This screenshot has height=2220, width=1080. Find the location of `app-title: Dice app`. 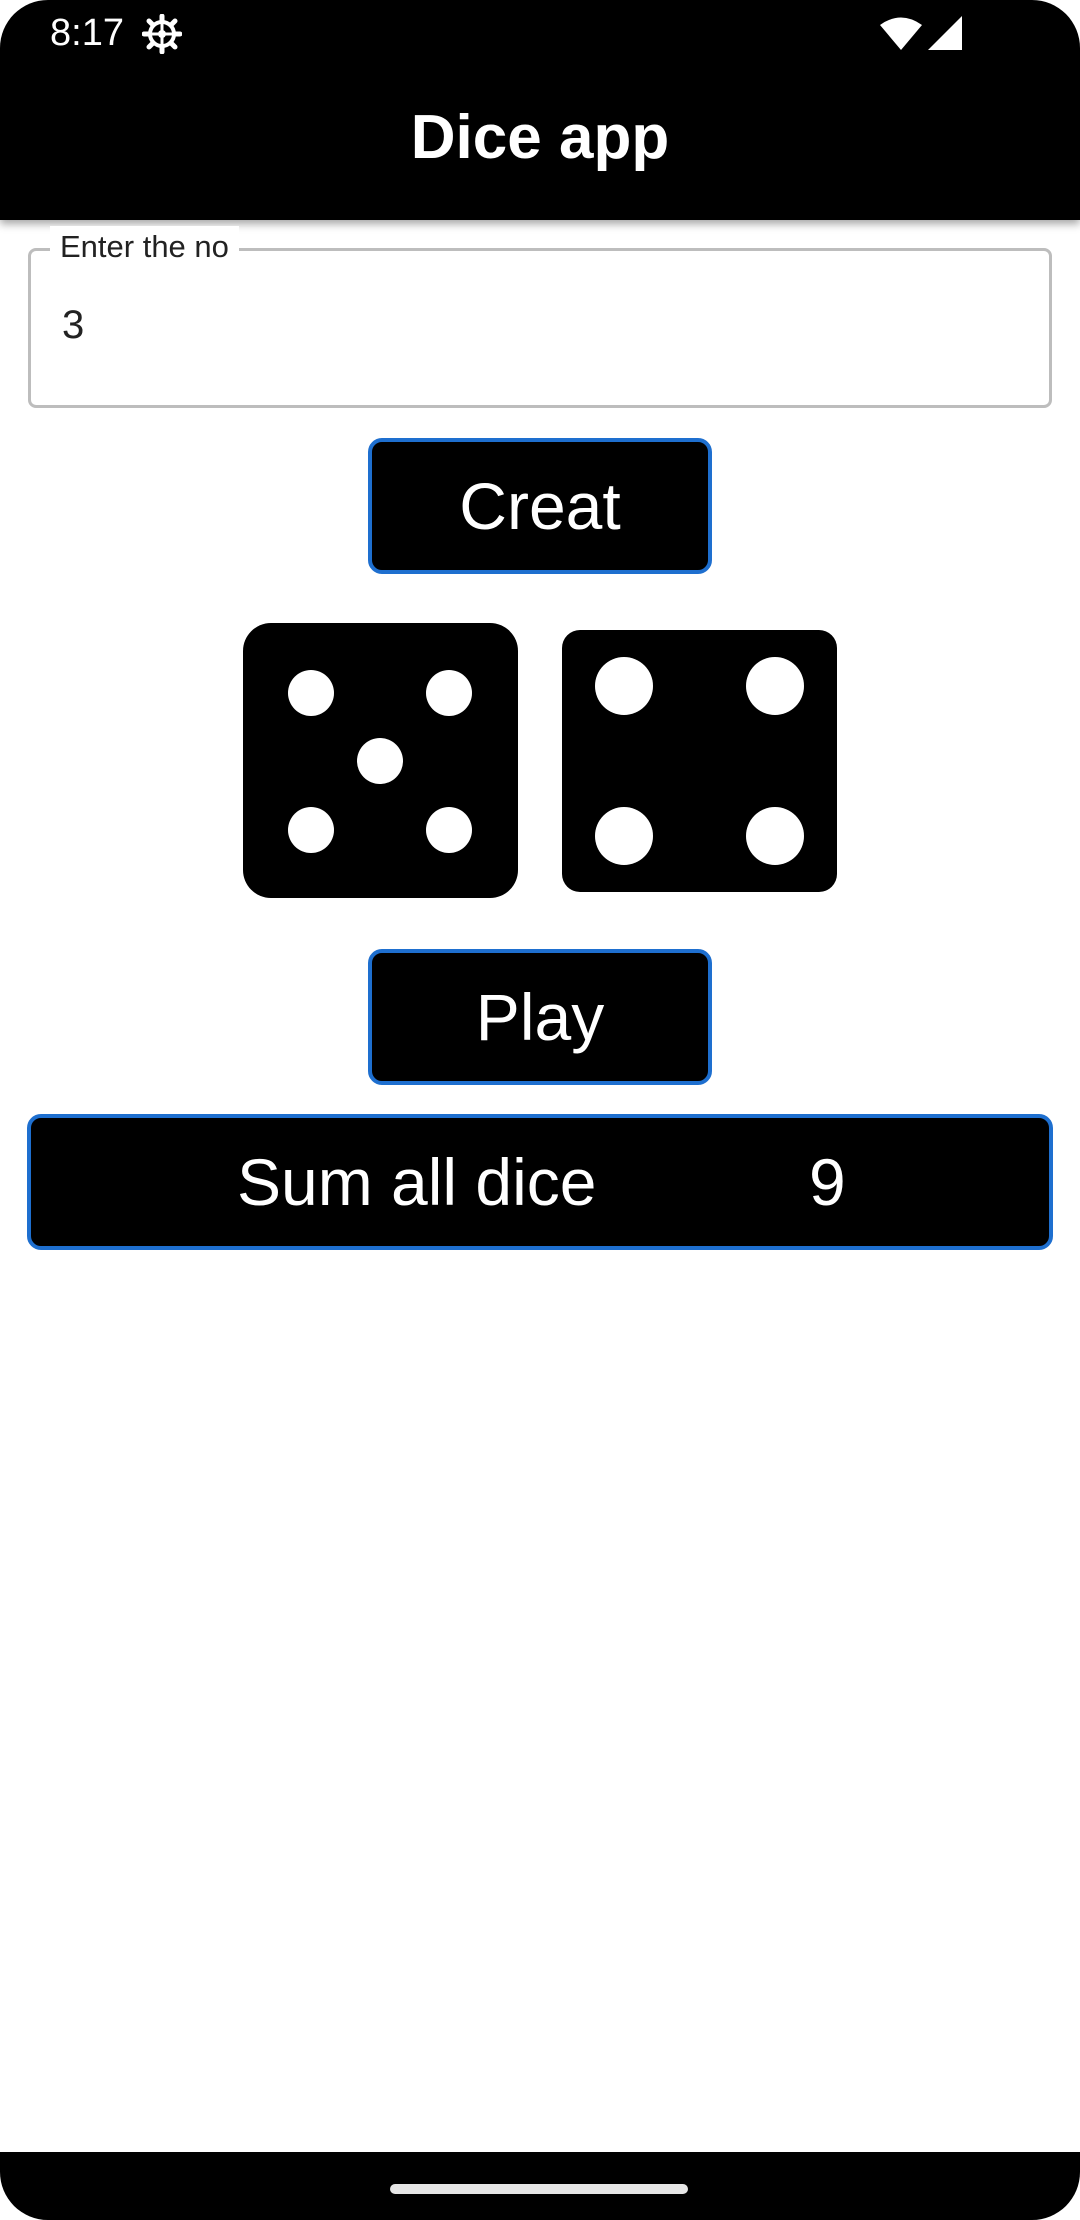

app-title: Dice app is located at coordinates (540, 137).